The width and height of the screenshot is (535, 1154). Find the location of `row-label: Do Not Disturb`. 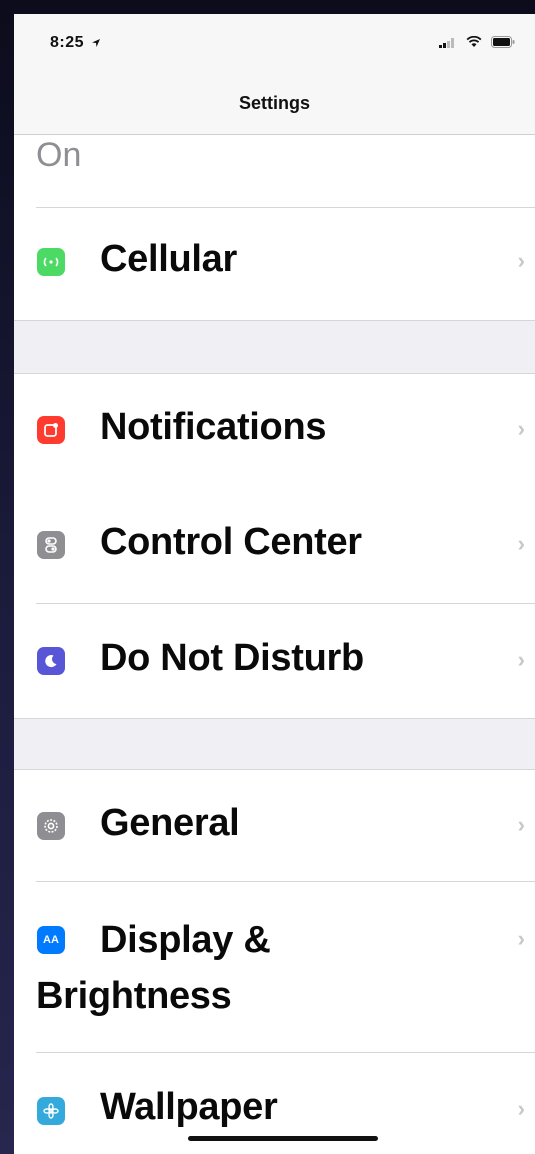

row-label: Do Not Disturb is located at coordinates (232, 658).